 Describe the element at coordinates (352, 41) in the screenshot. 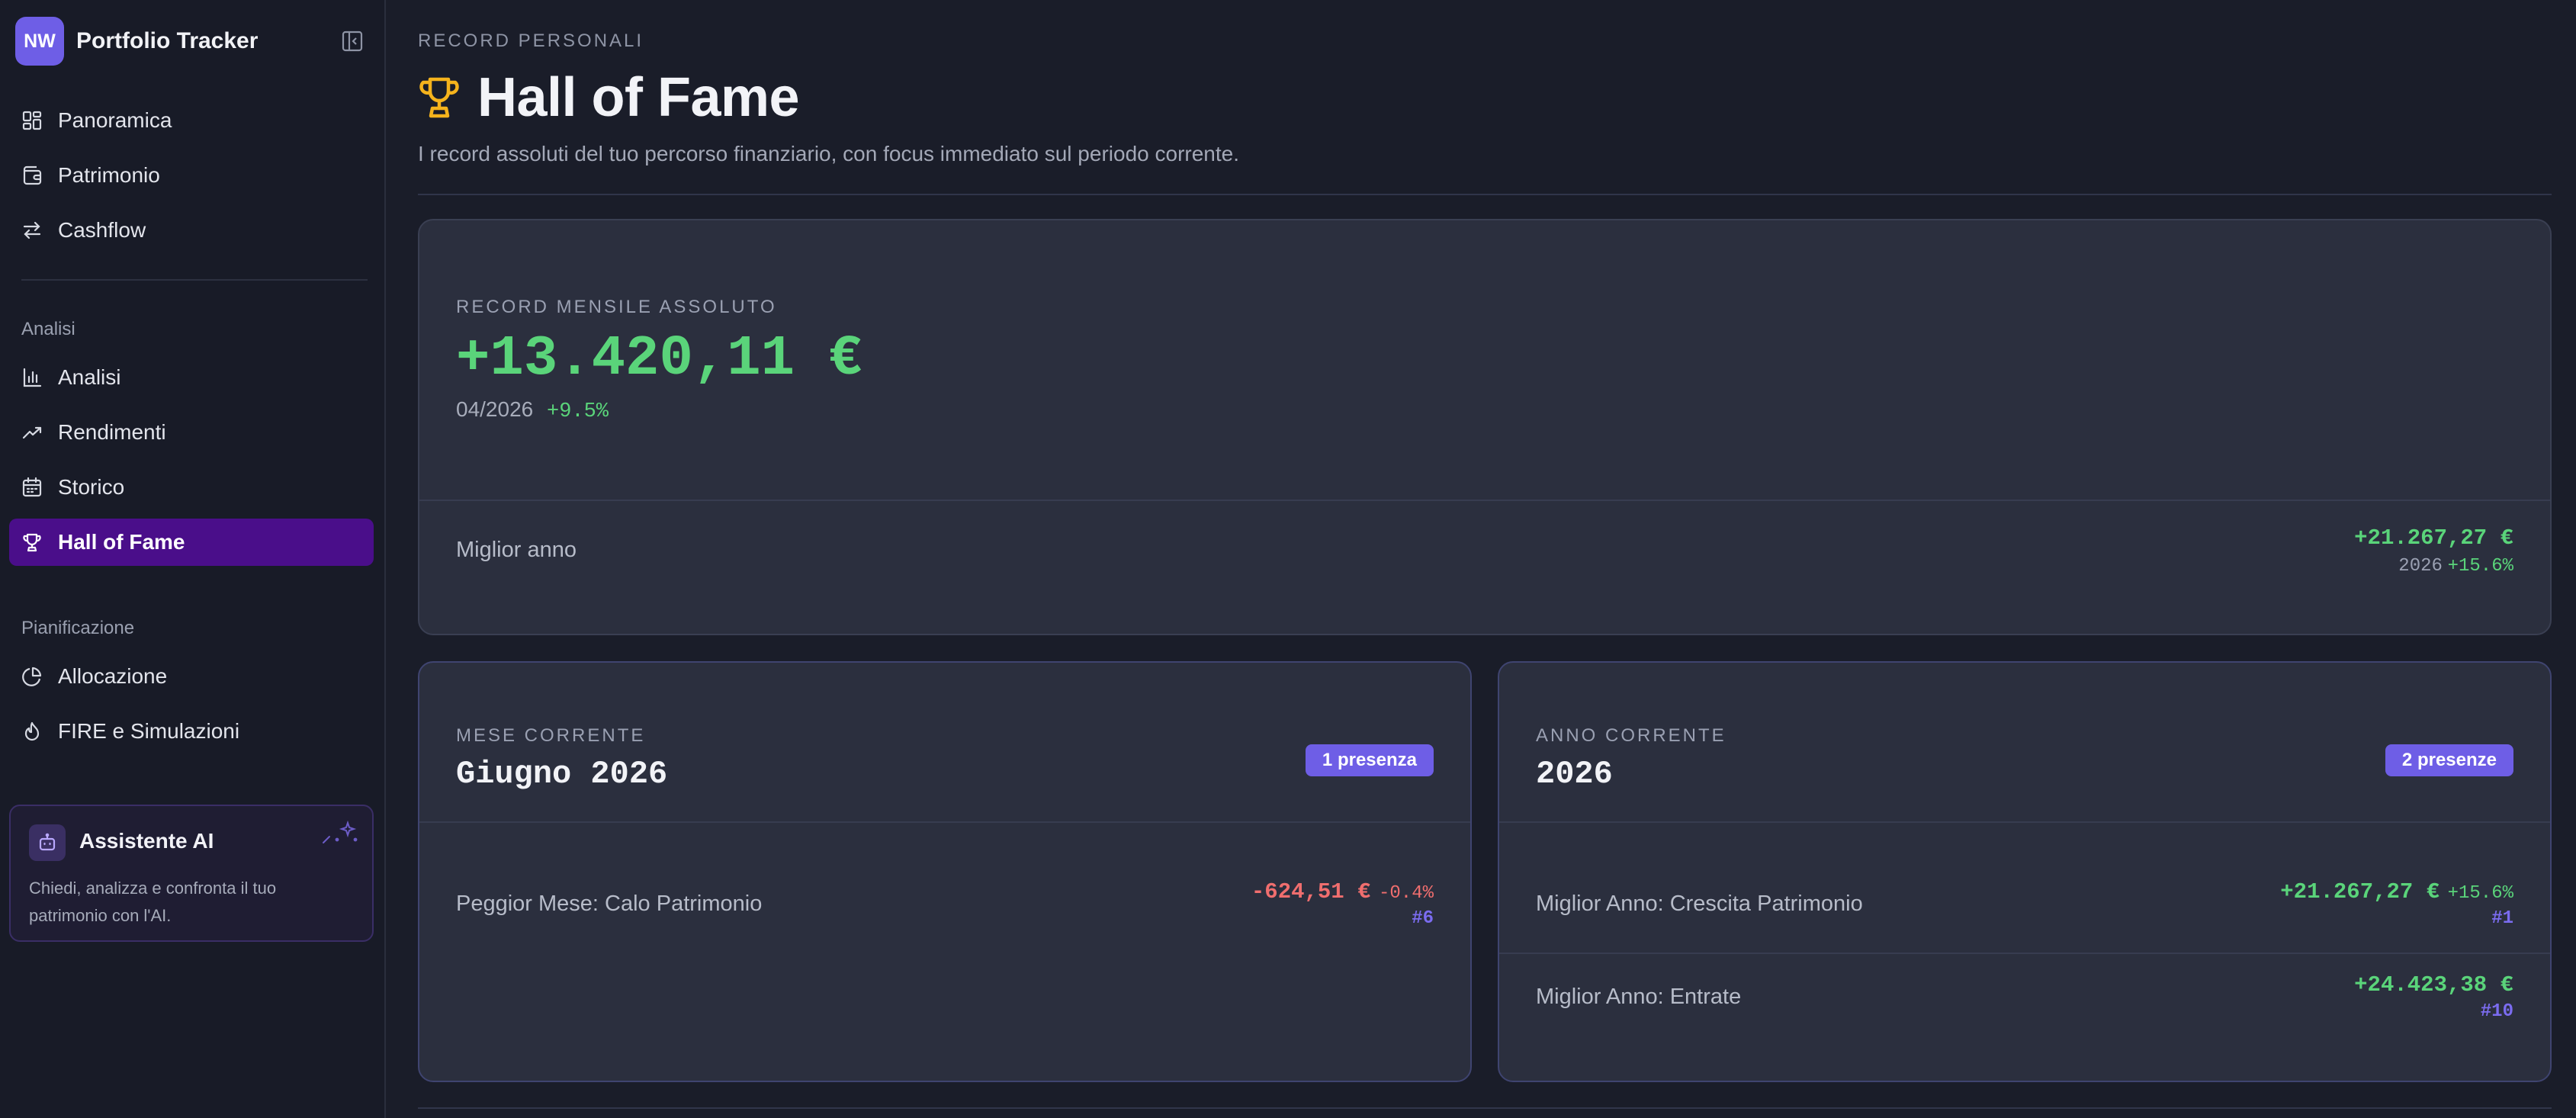

I see `sidebar-collapse-icon` at that location.